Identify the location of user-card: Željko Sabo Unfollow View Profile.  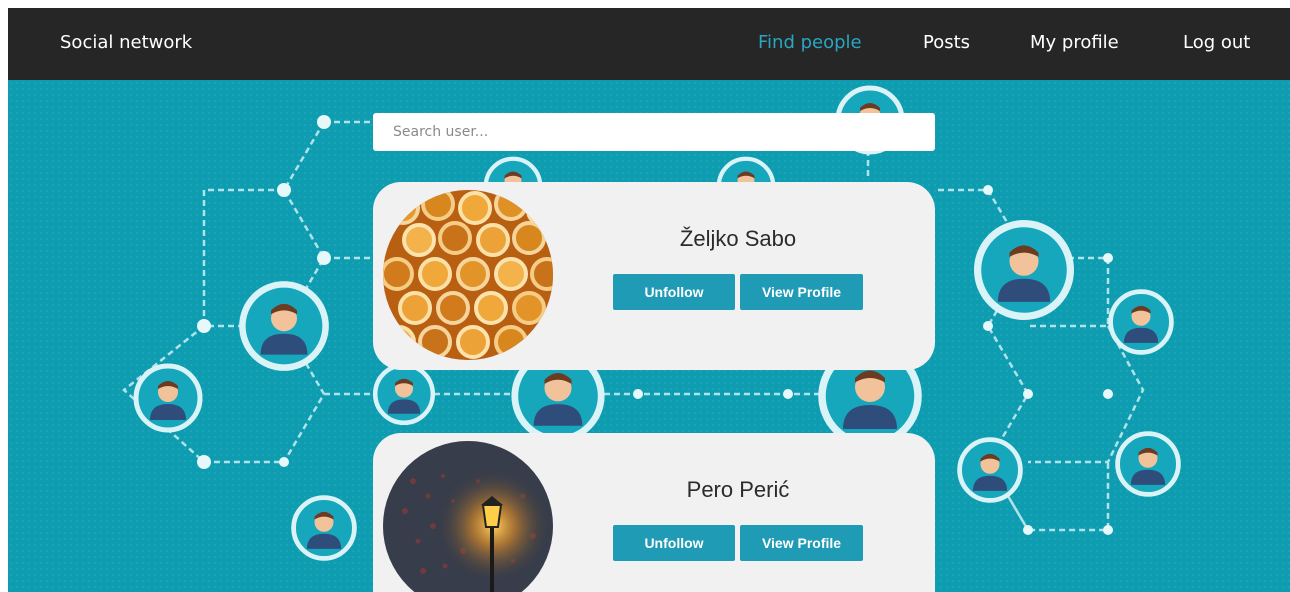
(654, 276).